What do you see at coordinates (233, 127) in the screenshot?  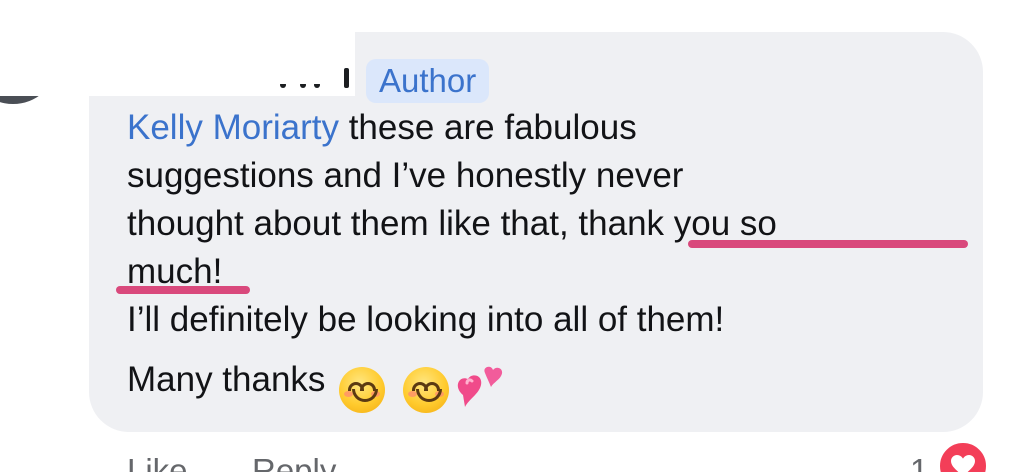 I see `mention-link: Kelly Moriarty` at bounding box center [233, 127].